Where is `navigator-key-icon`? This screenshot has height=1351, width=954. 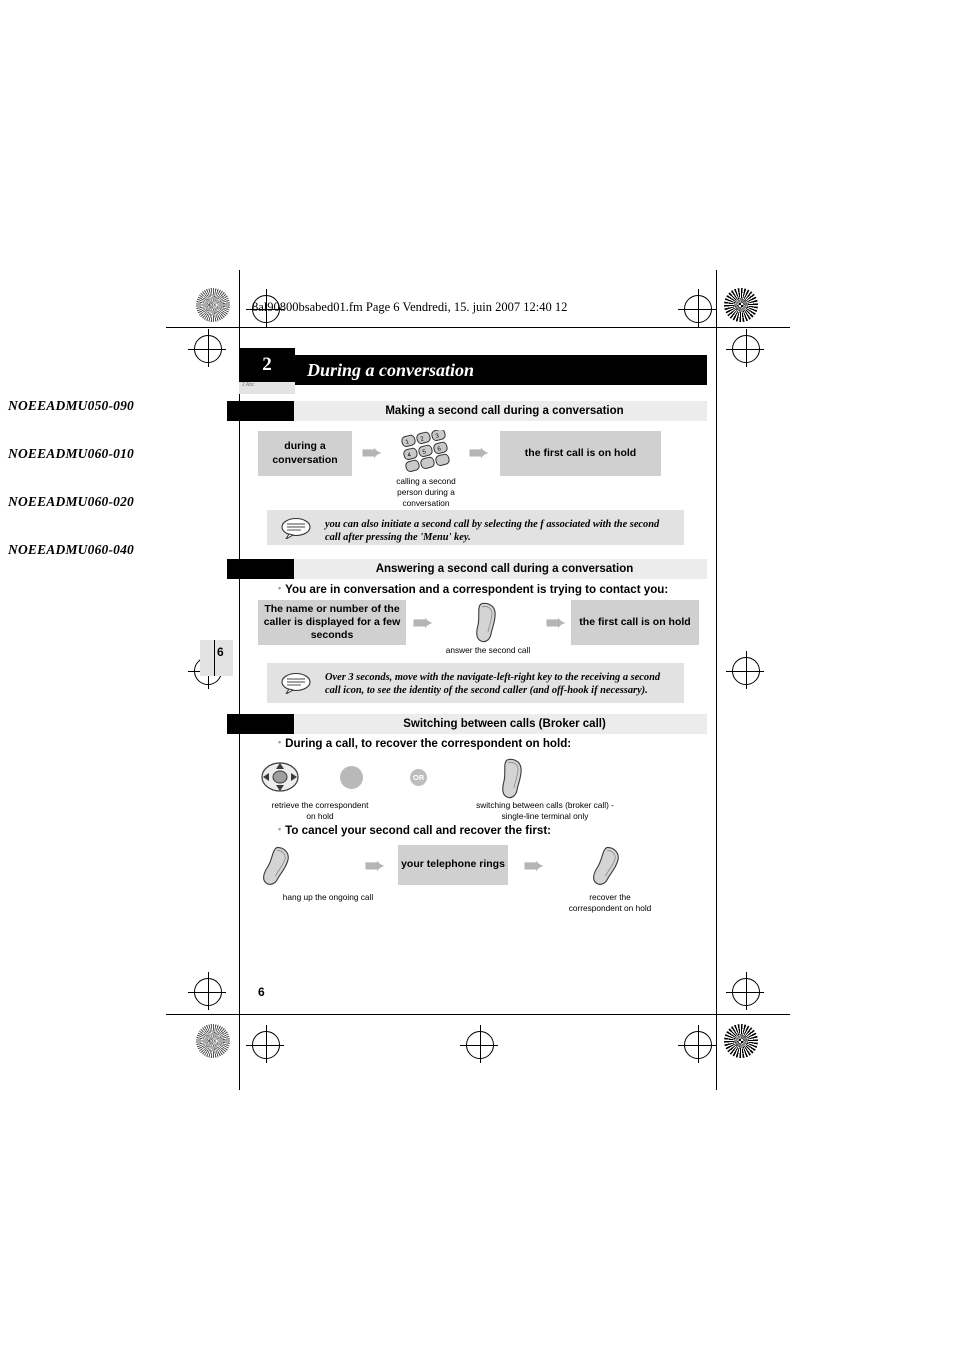
navigator-key-icon is located at coordinates (280, 778).